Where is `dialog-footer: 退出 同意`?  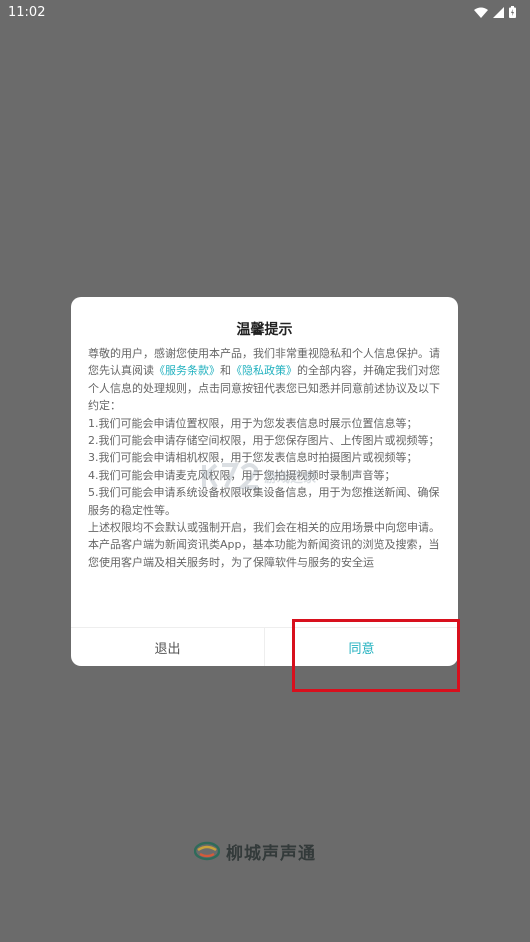 dialog-footer: 退出 同意 is located at coordinates (264, 646).